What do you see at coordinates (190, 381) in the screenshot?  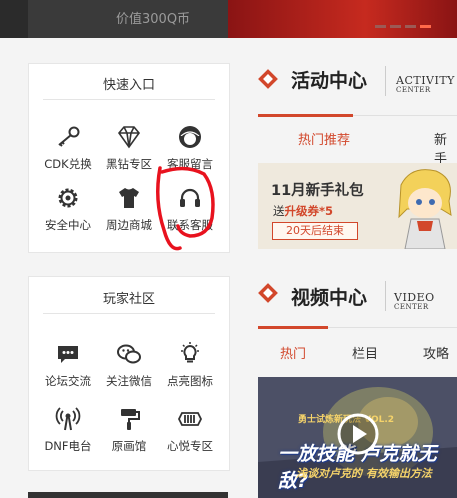 I see `item-label: 点亮图标` at bounding box center [190, 381].